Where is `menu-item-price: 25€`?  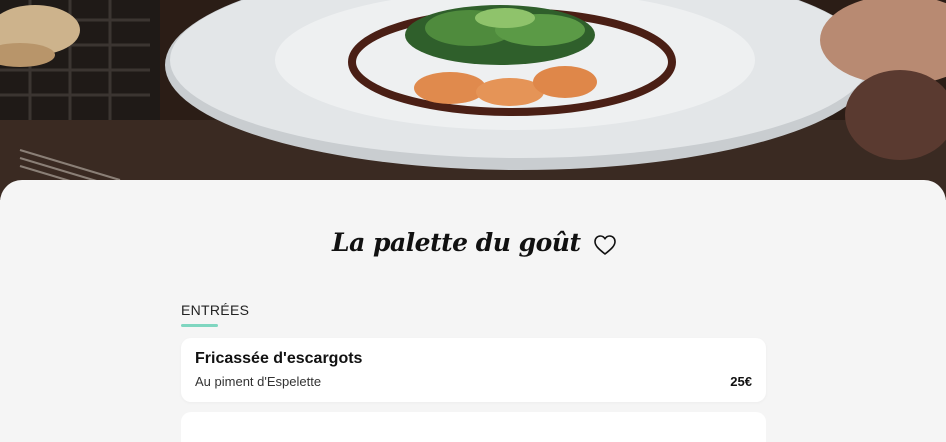 menu-item-price: 25€ is located at coordinates (741, 381).